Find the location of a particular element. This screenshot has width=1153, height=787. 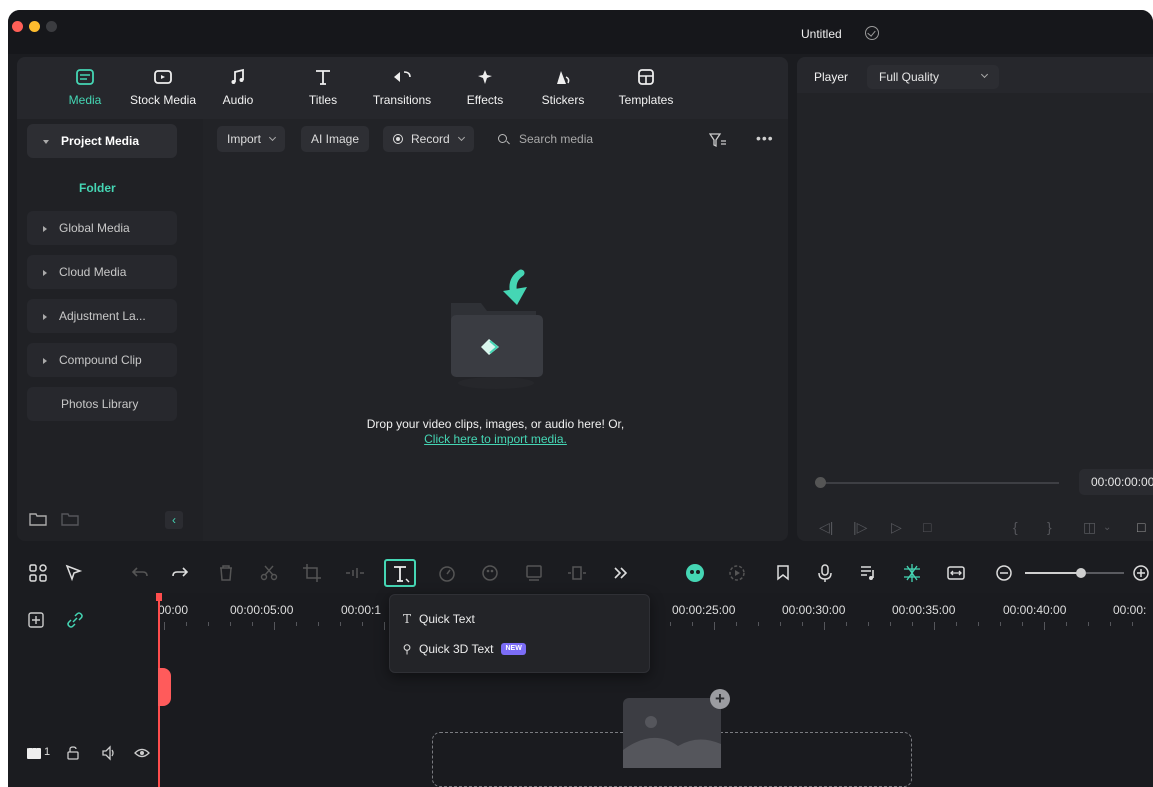

sidebar-item-project-media: Project Media is located at coordinates (102, 141).